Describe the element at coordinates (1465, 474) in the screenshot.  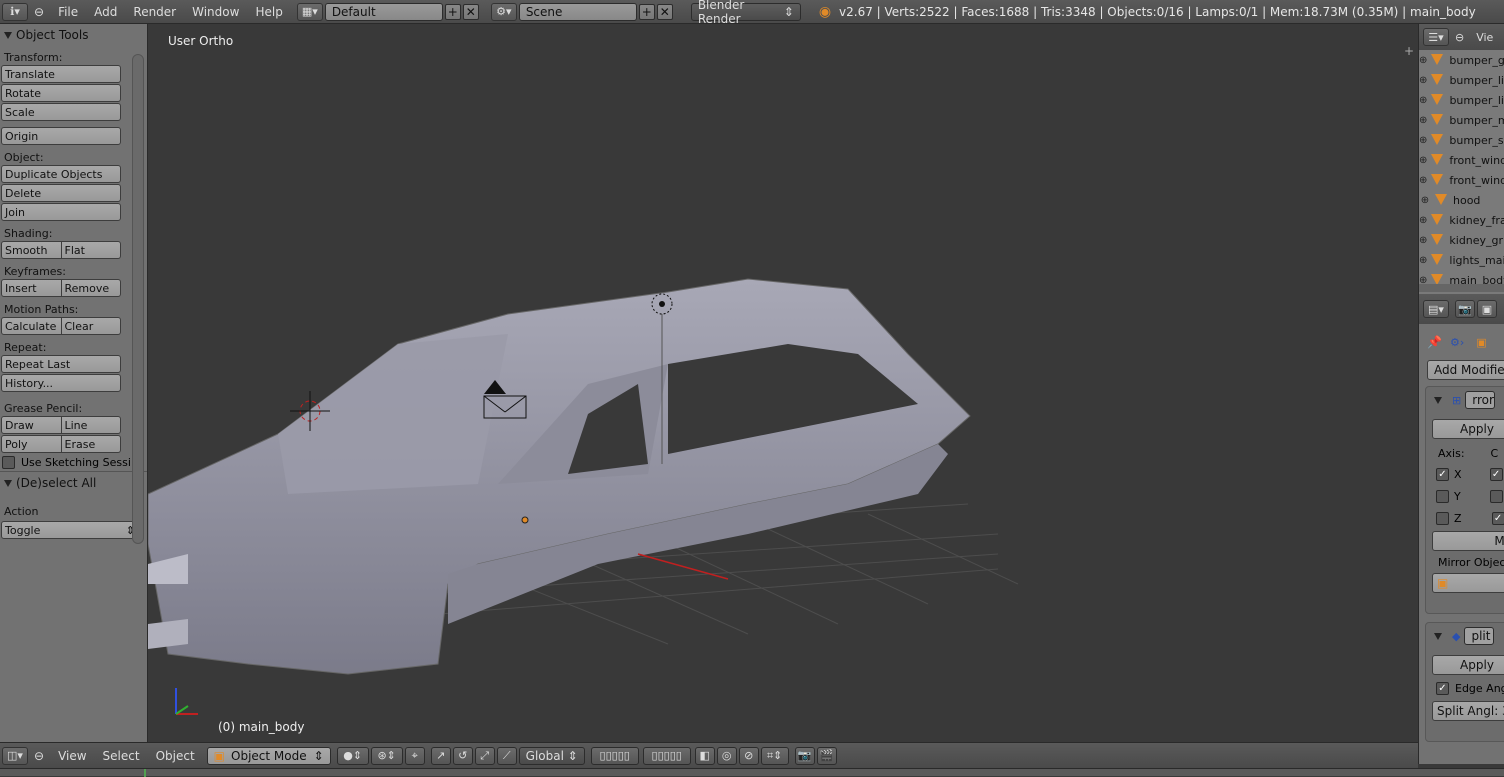
I see `axis-x-row: ✓ X ✓` at that location.